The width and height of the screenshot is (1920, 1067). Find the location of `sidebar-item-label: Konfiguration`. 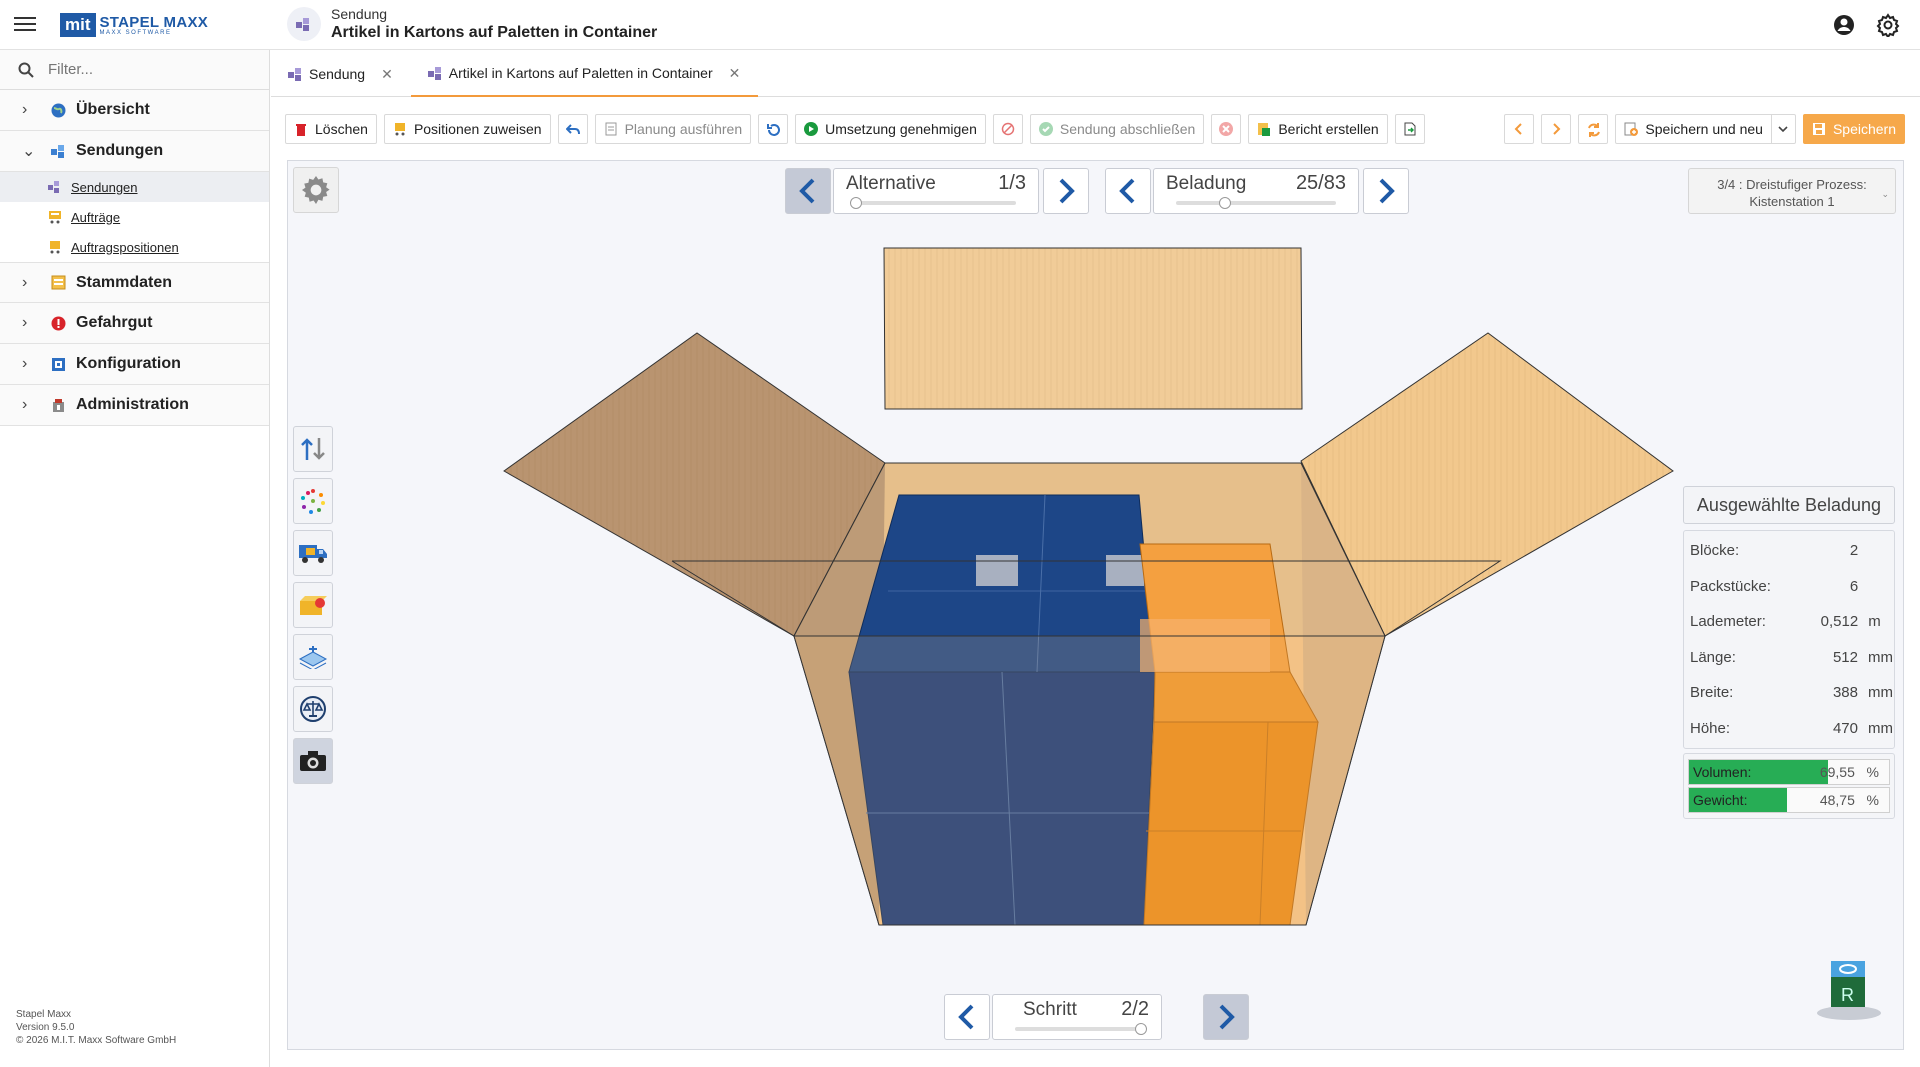

sidebar-item-label: Konfiguration is located at coordinates (128, 363).